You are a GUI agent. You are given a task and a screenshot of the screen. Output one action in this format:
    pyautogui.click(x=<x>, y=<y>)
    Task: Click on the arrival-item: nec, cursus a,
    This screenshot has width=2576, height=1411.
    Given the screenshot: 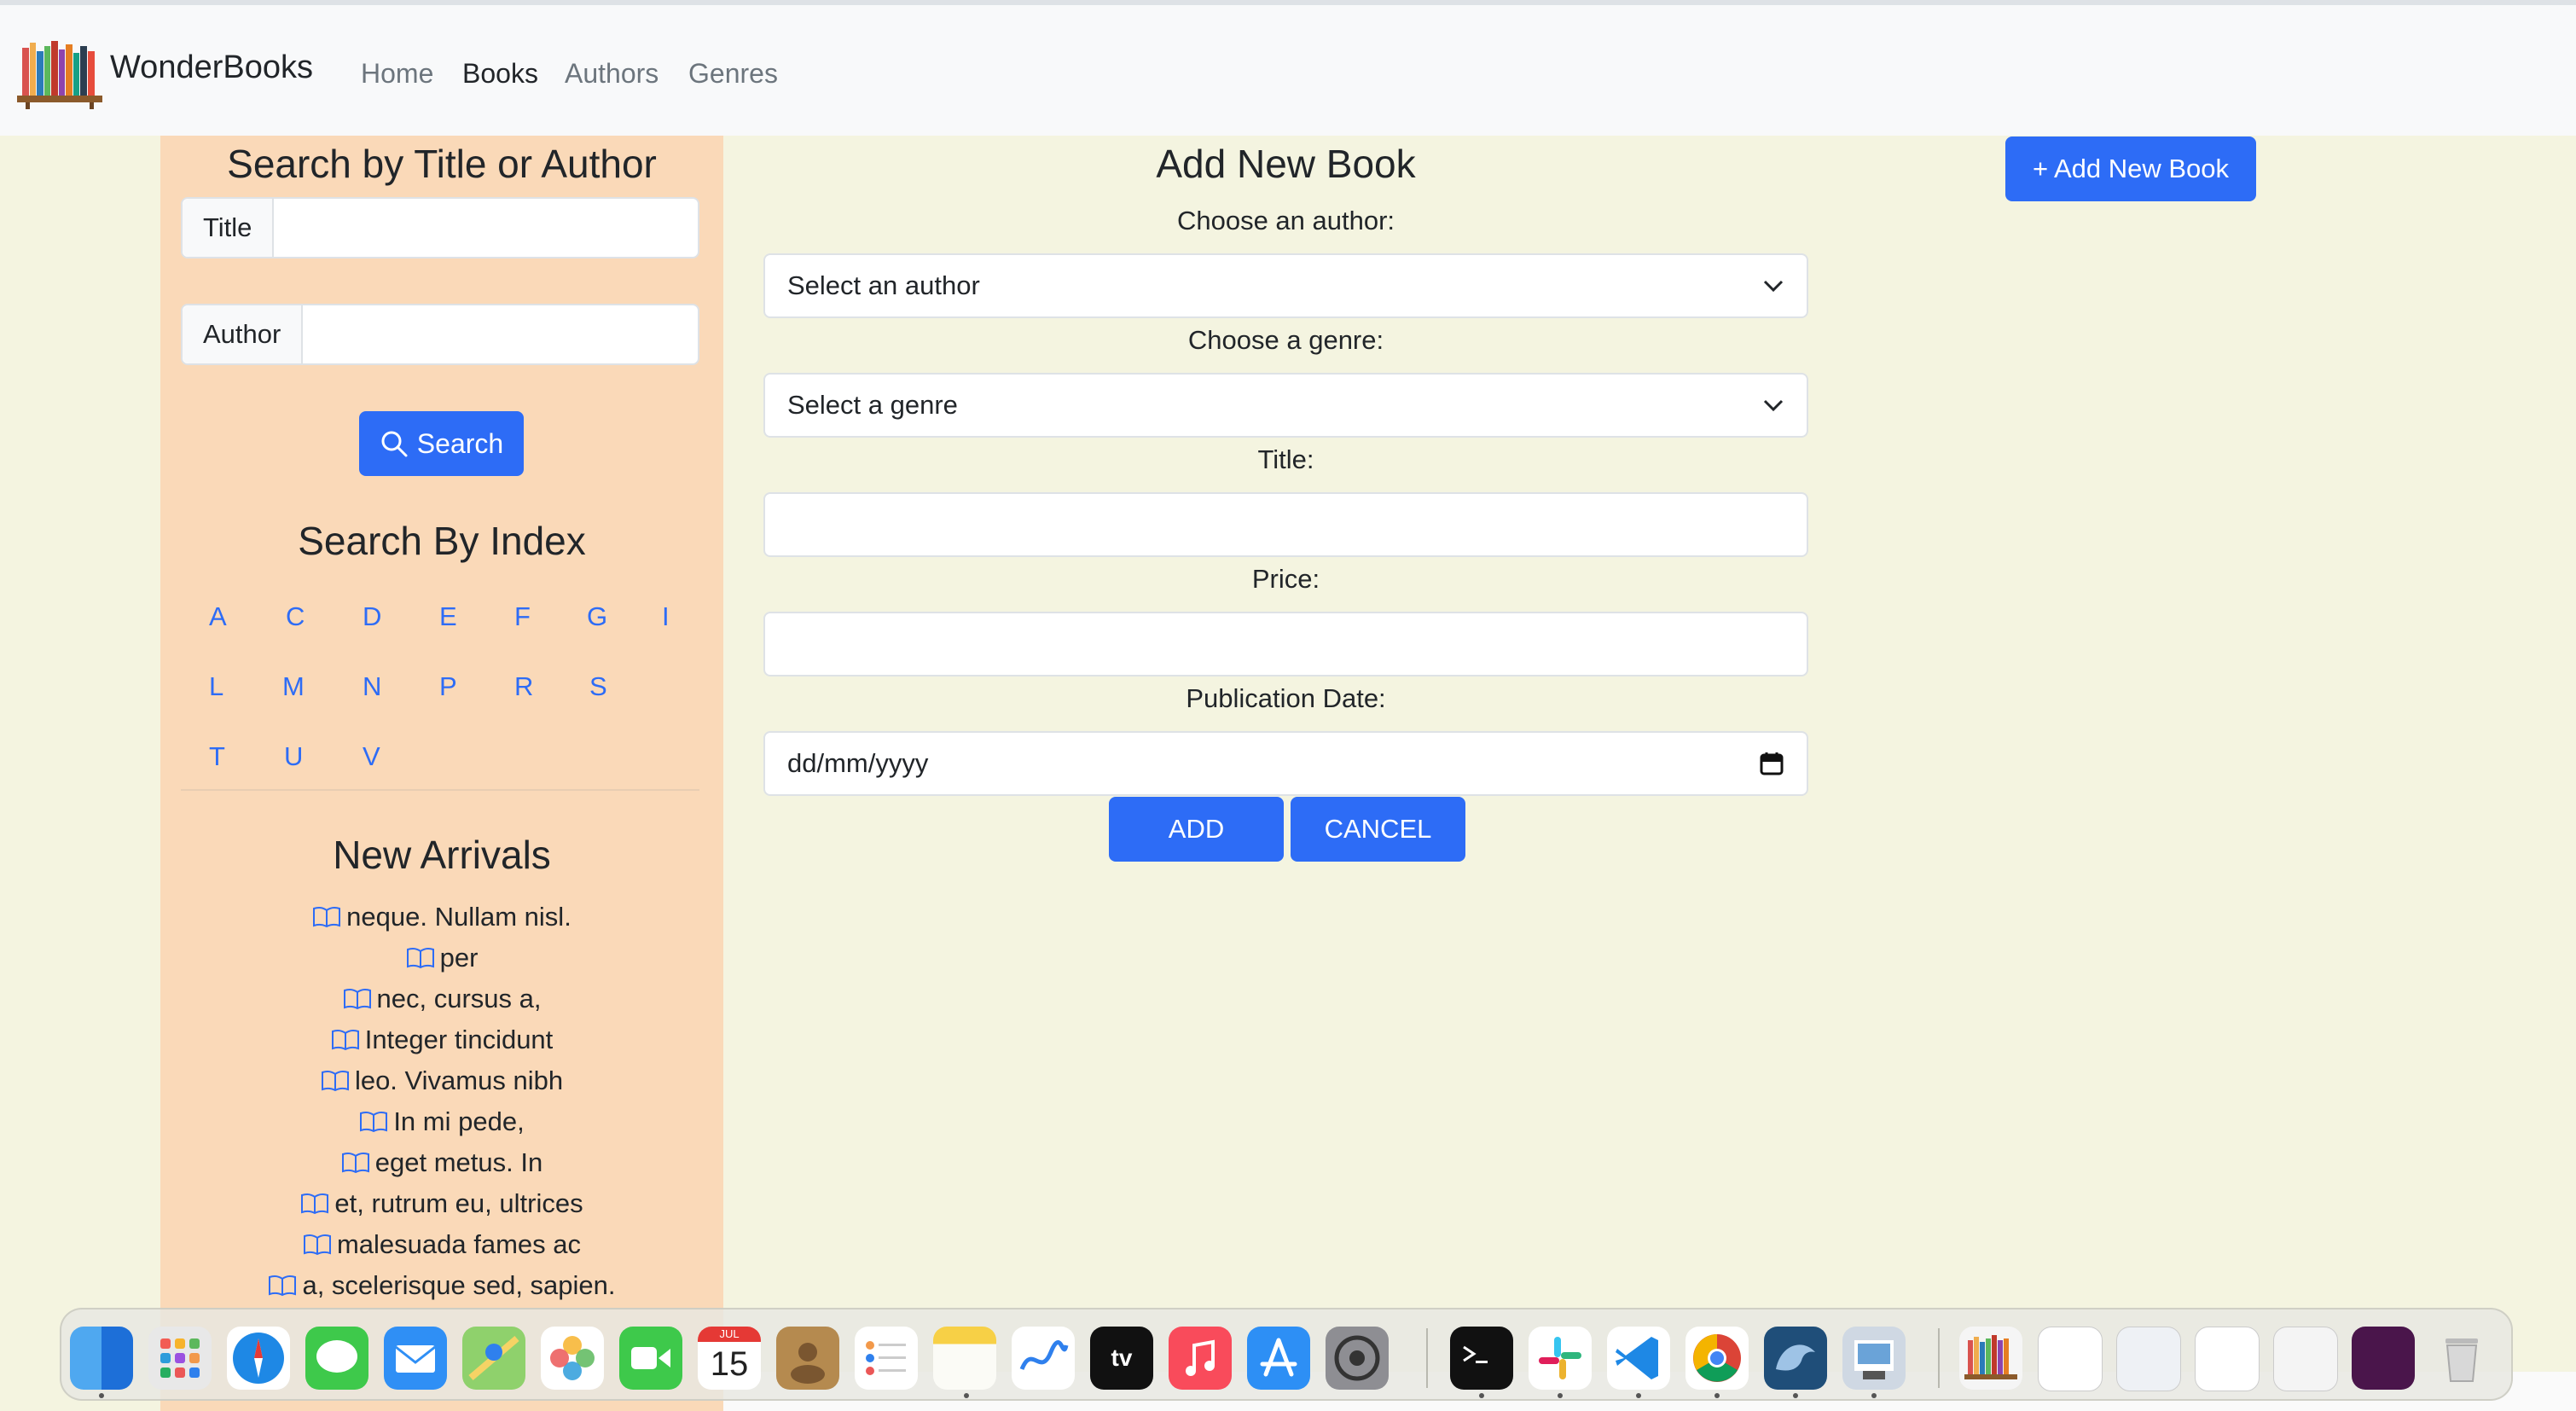 What is the action you would take?
    pyautogui.click(x=441, y=999)
    